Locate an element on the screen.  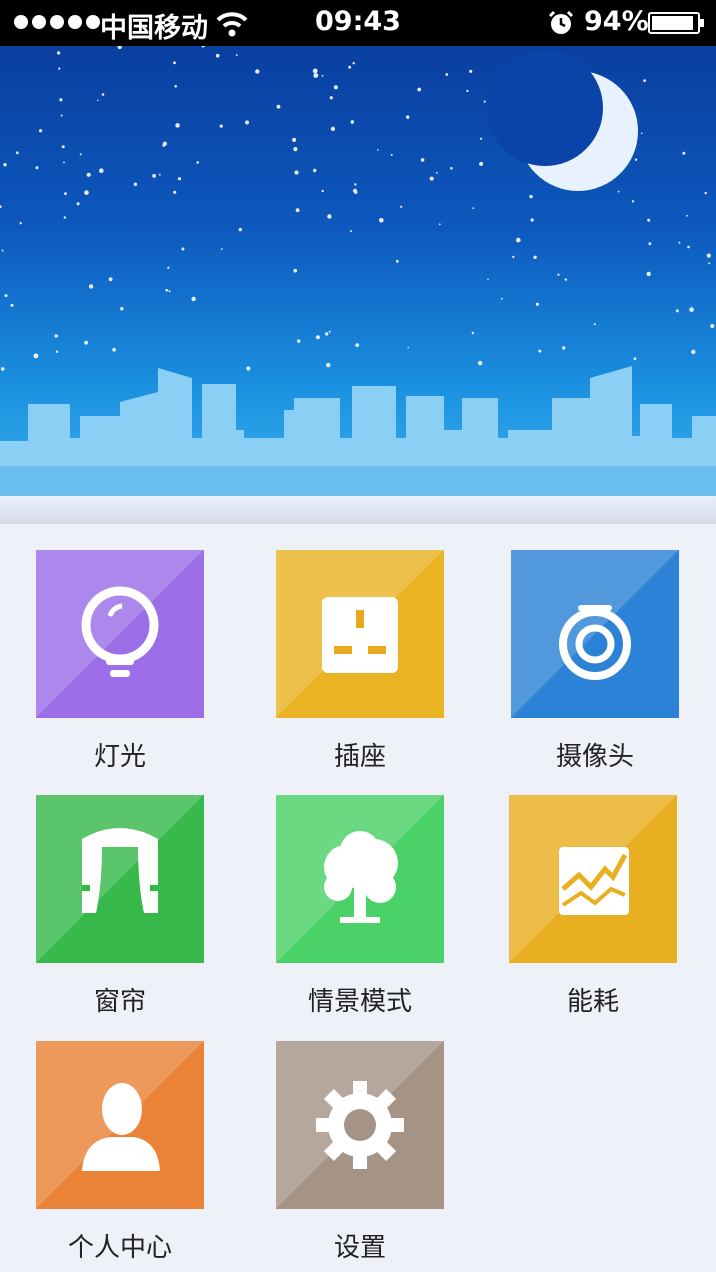
tile-profile-label: 个人中心 is located at coordinates (119, 1248).